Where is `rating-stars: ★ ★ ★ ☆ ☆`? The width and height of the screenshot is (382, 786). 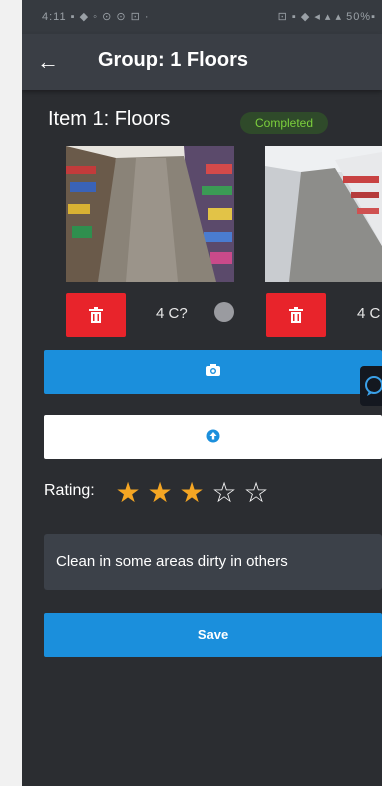
rating-stars: ★ ★ ★ ☆ ☆ is located at coordinates (192, 493).